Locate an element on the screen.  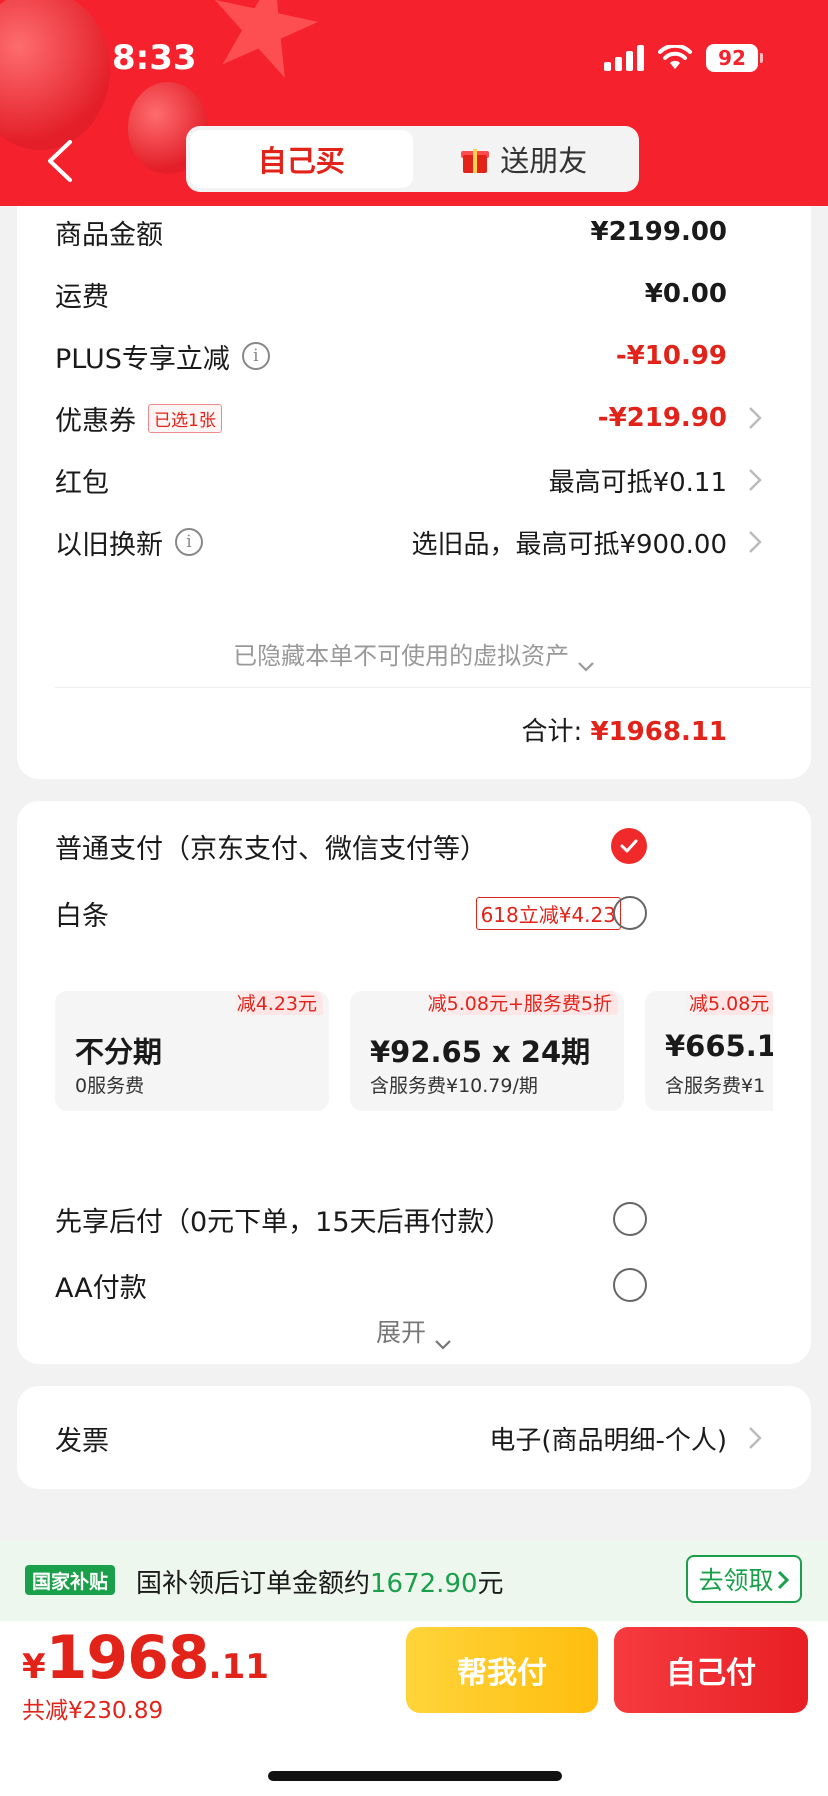
plan-discount-badge: 减4.23元 is located at coordinates (276, 1003).